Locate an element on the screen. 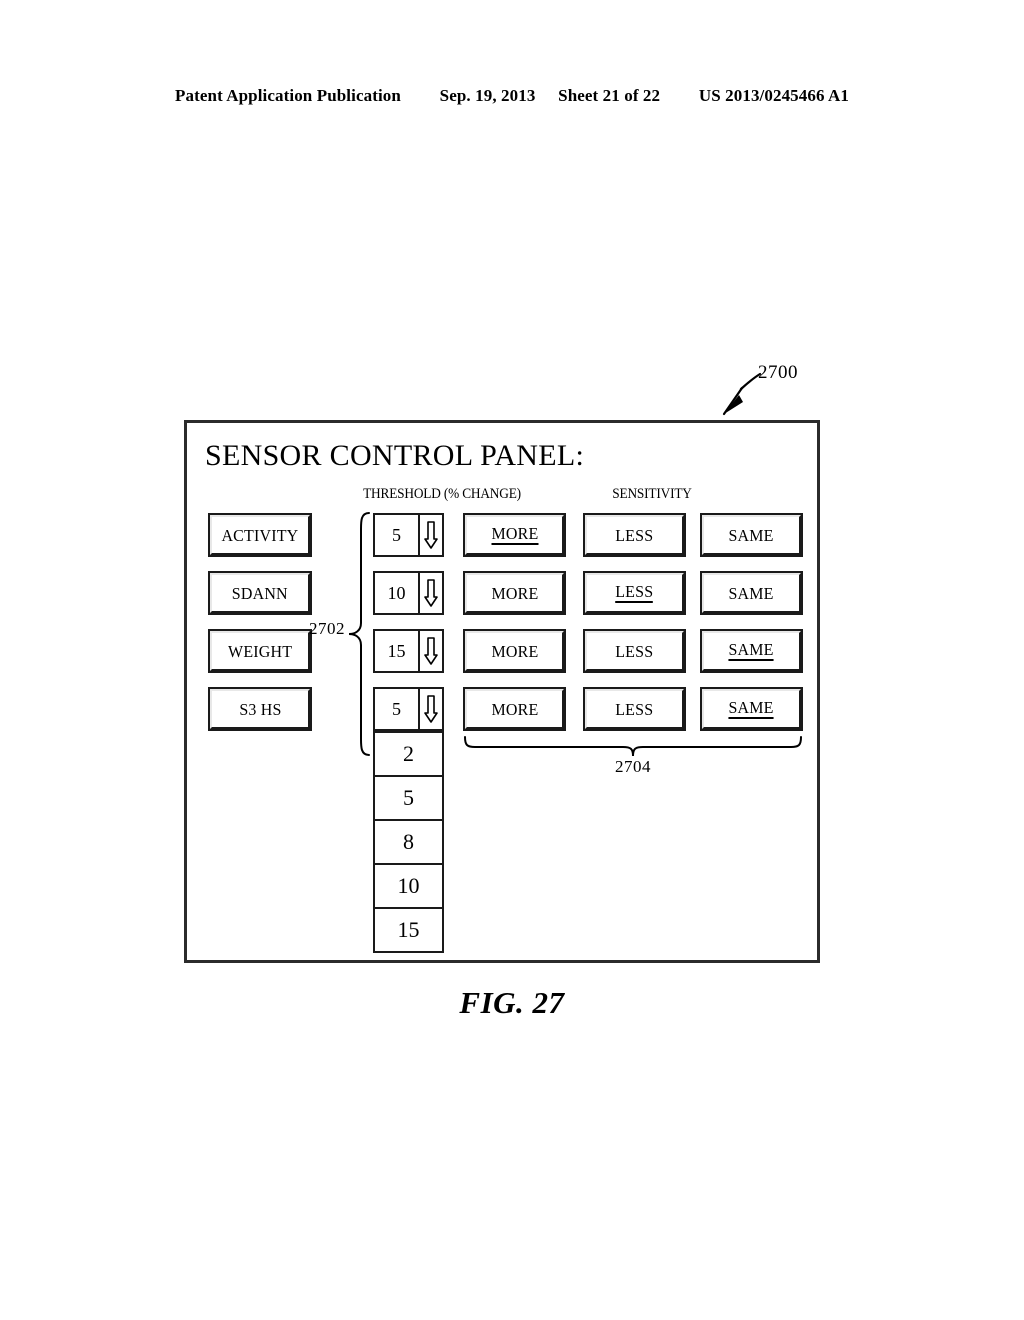  threshold-dropdown-sdann: 10 is located at coordinates (408, 593).